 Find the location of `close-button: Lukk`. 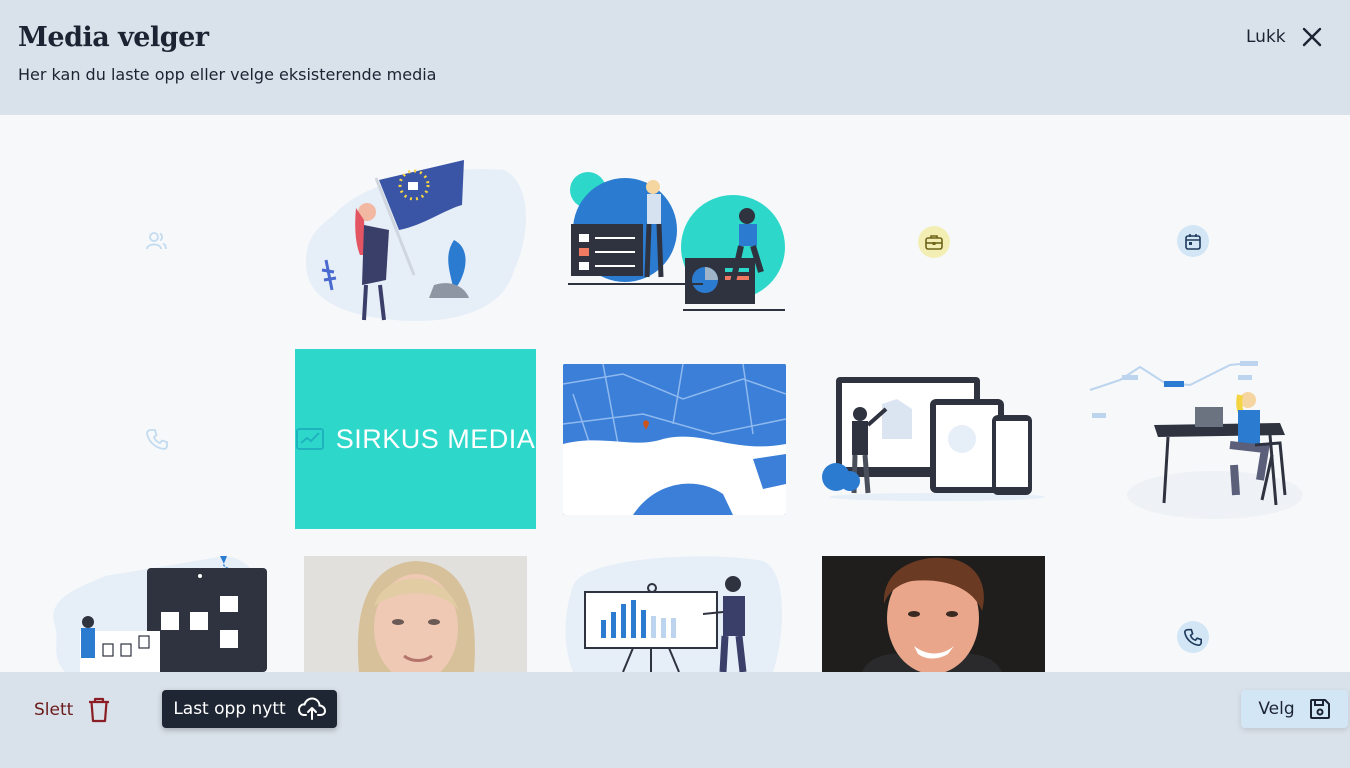

close-button: Lukk is located at coordinates (1284, 37).